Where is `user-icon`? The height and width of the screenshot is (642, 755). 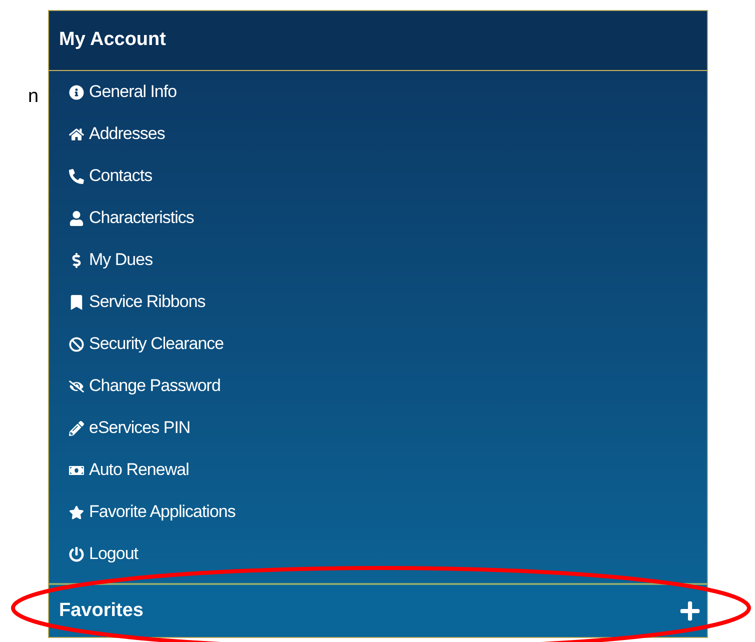
user-icon is located at coordinates (76, 218).